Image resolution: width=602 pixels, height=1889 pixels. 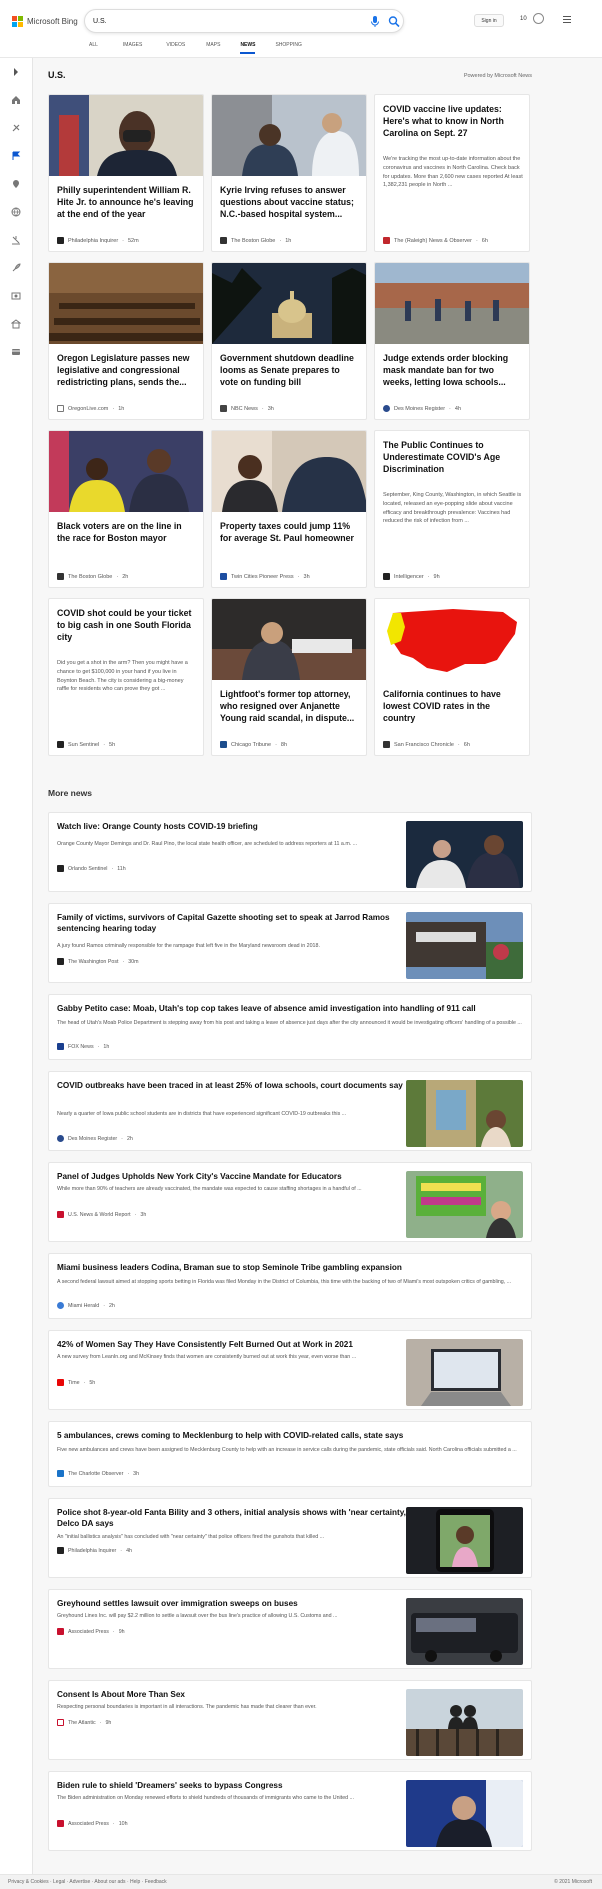 I want to click on card-source: NBC News · 3h, so click(x=247, y=408).